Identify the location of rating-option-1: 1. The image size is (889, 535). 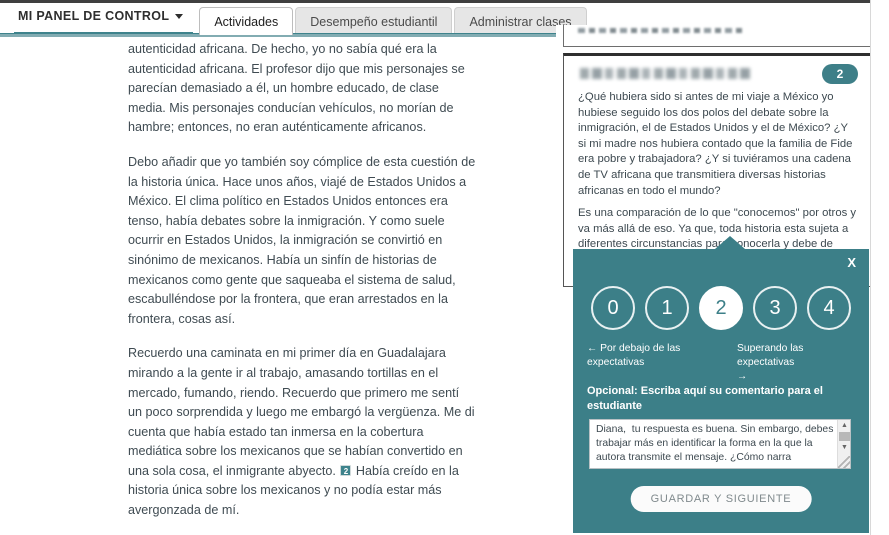
(667, 308).